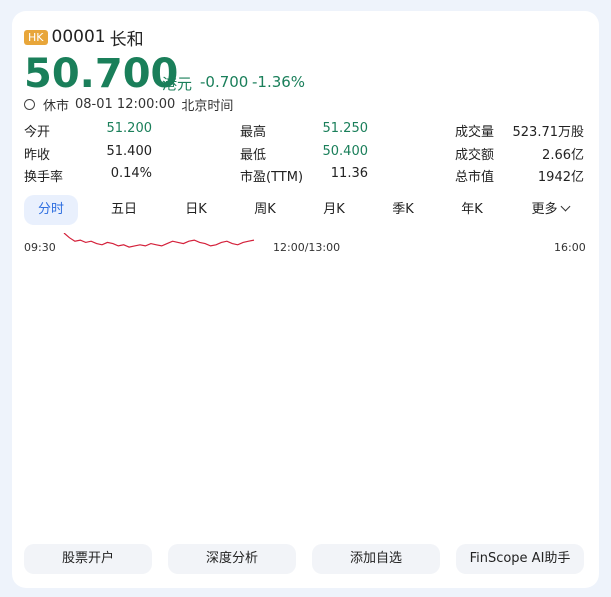 This screenshot has width=611, height=597. Describe the element at coordinates (126, 39) in the screenshot. I see `stock-name: 长和` at that location.